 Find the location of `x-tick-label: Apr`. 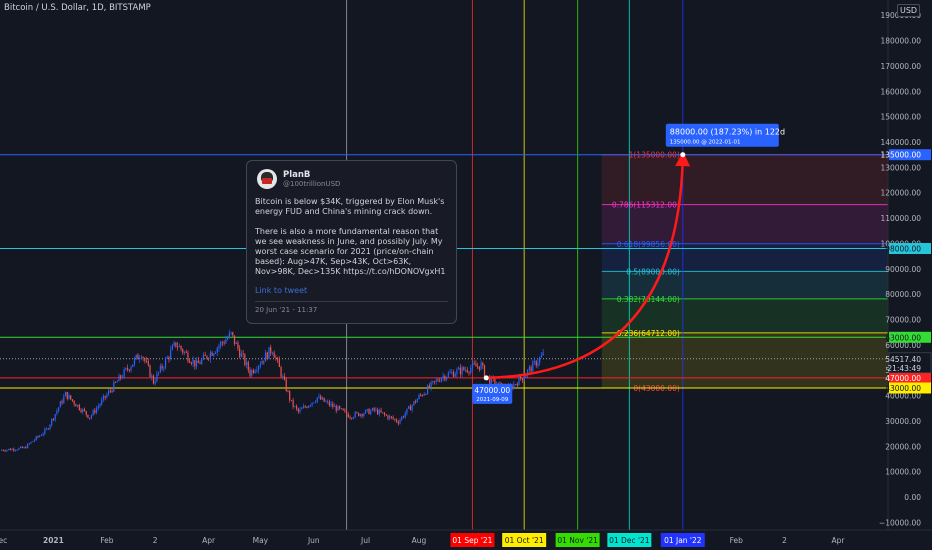

x-tick-label: Apr is located at coordinates (839, 540).